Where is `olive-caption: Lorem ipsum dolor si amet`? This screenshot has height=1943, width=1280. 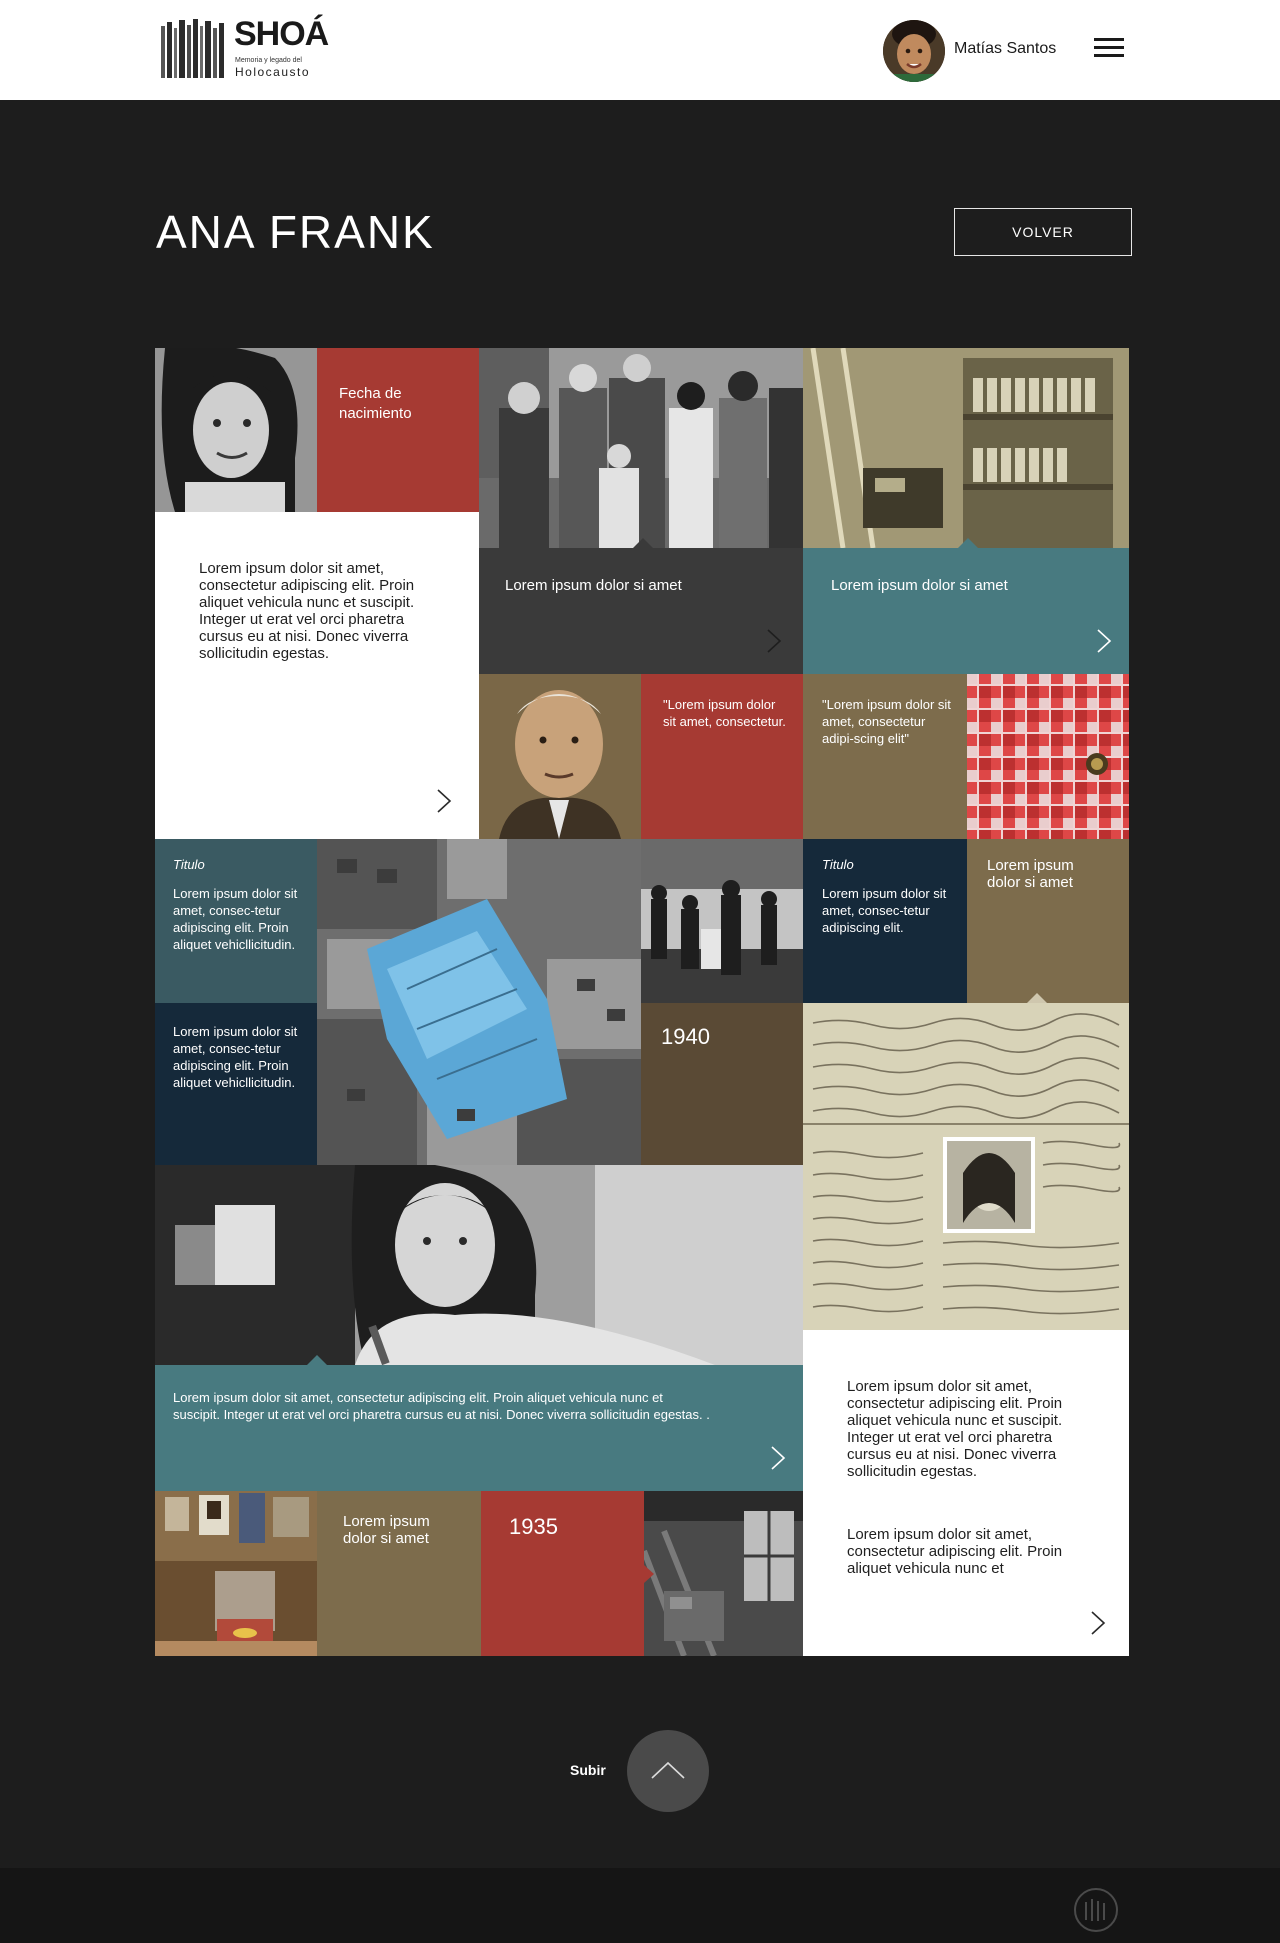
olive-caption: Lorem ipsum dolor si amet is located at coordinates (1030, 874).